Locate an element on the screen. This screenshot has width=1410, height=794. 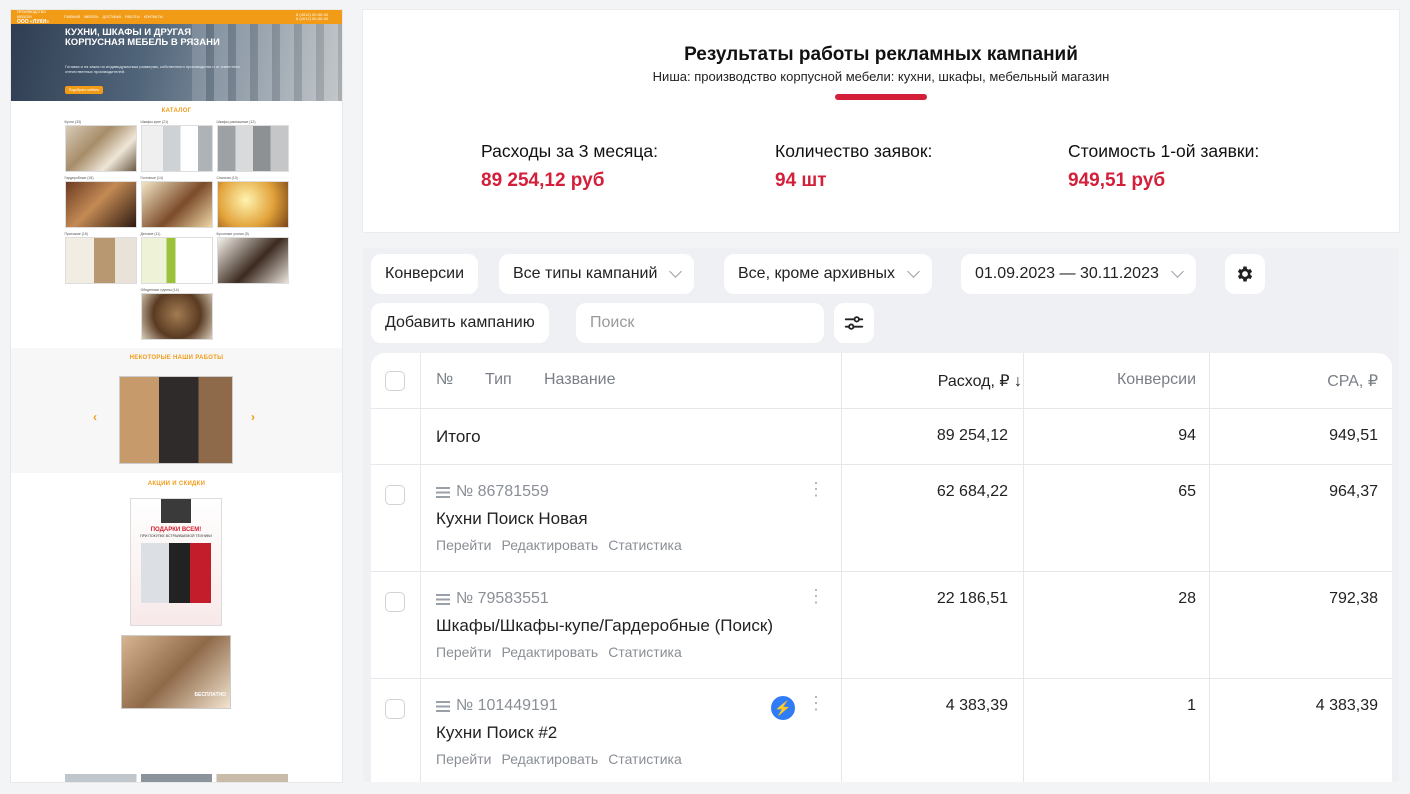
settings-button is located at coordinates (1245, 274).